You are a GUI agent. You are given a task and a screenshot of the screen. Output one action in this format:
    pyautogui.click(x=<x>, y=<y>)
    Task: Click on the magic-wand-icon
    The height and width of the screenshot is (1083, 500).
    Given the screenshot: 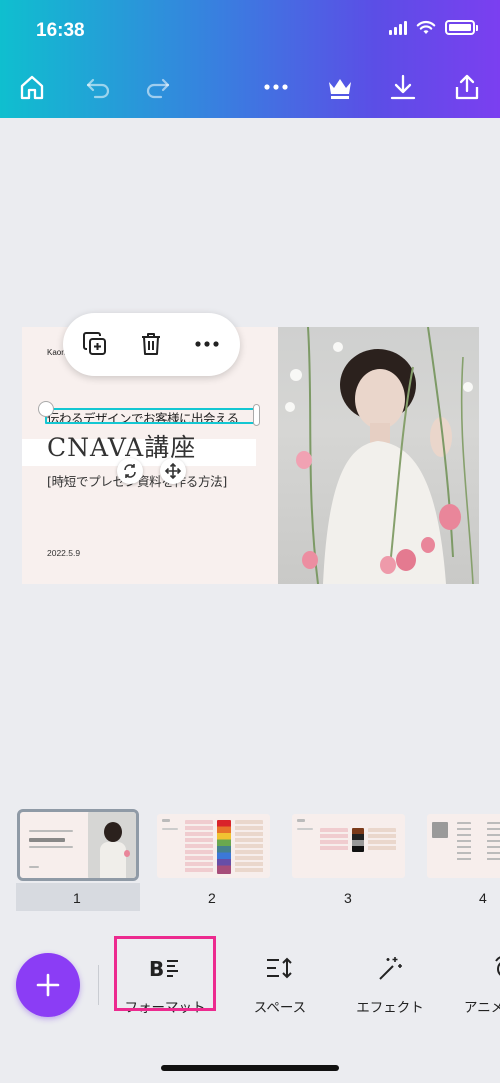 What is the action you would take?
    pyautogui.click(x=390, y=968)
    